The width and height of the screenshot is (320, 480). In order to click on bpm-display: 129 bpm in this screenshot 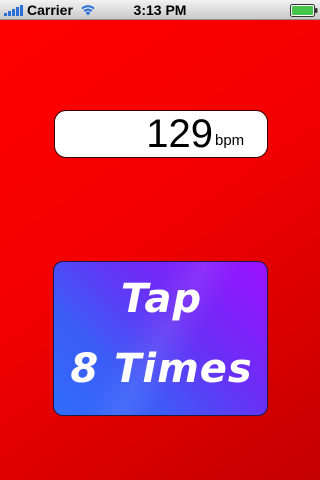, I will do `click(161, 134)`.